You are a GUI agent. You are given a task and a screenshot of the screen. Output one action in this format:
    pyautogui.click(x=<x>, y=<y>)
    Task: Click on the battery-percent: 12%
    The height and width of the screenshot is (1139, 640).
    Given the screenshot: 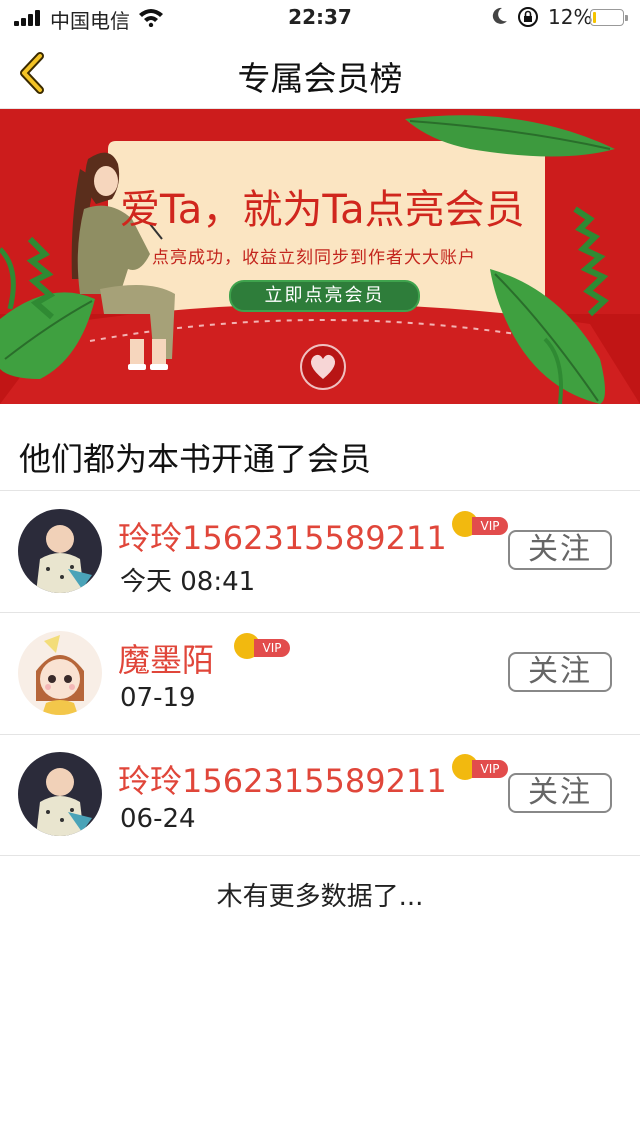 What is the action you would take?
    pyautogui.click(x=570, y=17)
    